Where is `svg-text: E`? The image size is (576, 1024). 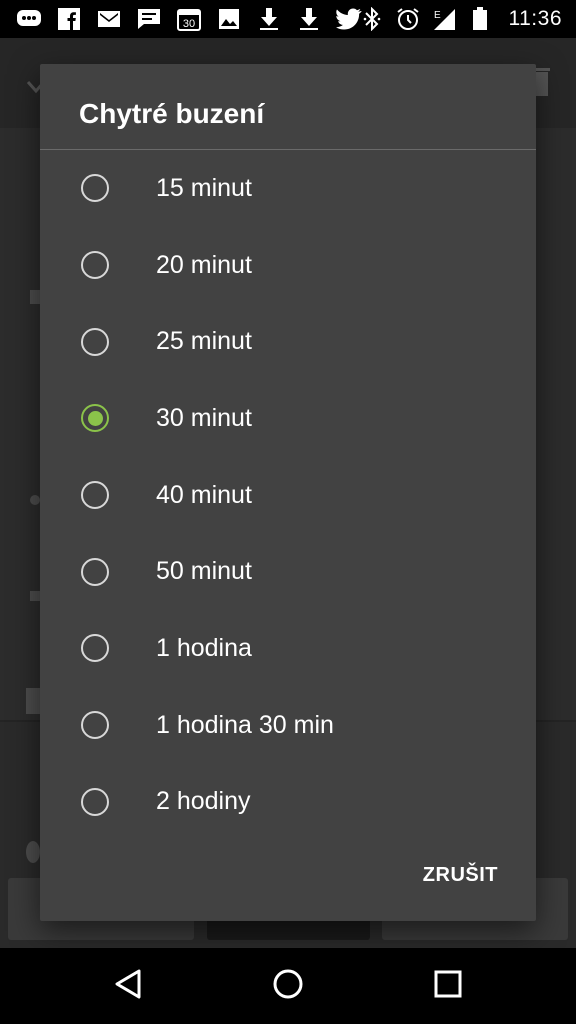 svg-text: E is located at coordinates (437, 15).